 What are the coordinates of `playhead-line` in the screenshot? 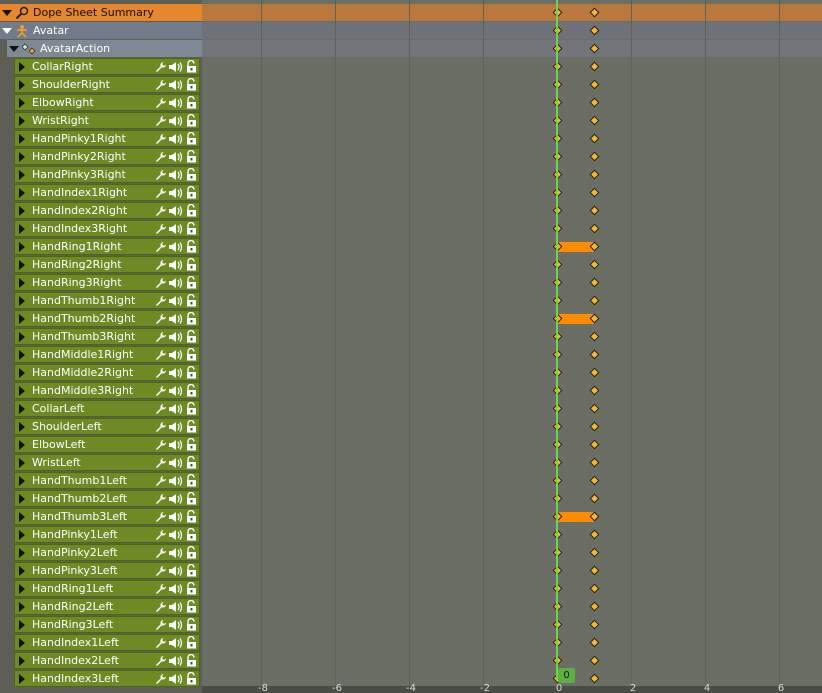 It's located at (557, 340).